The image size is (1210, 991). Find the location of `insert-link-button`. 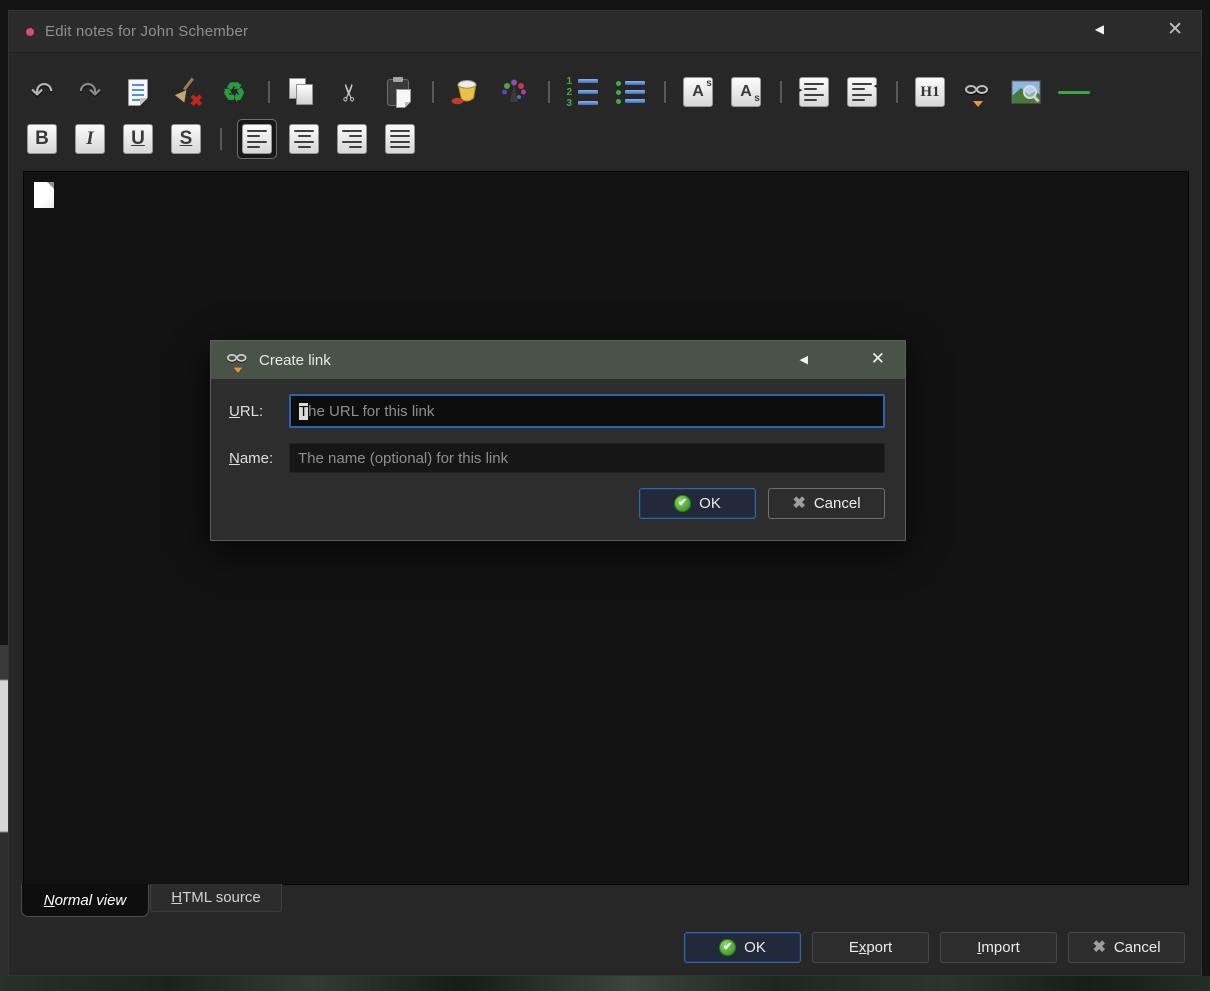

insert-link-button is located at coordinates (978, 92).